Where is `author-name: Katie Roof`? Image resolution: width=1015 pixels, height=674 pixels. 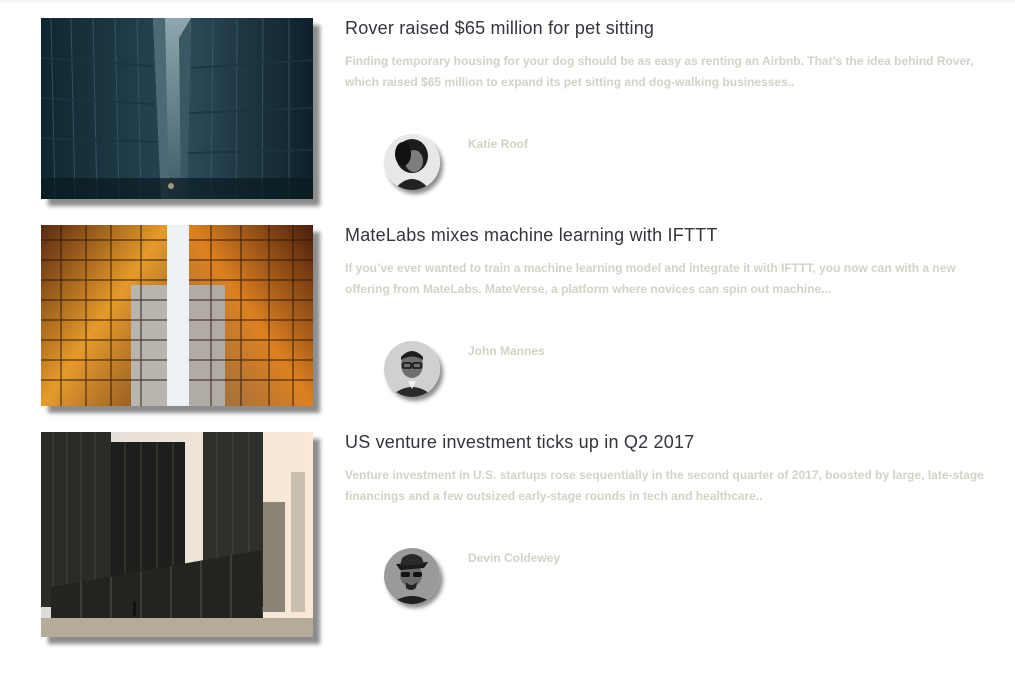
author-name: Katie Roof is located at coordinates (498, 144).